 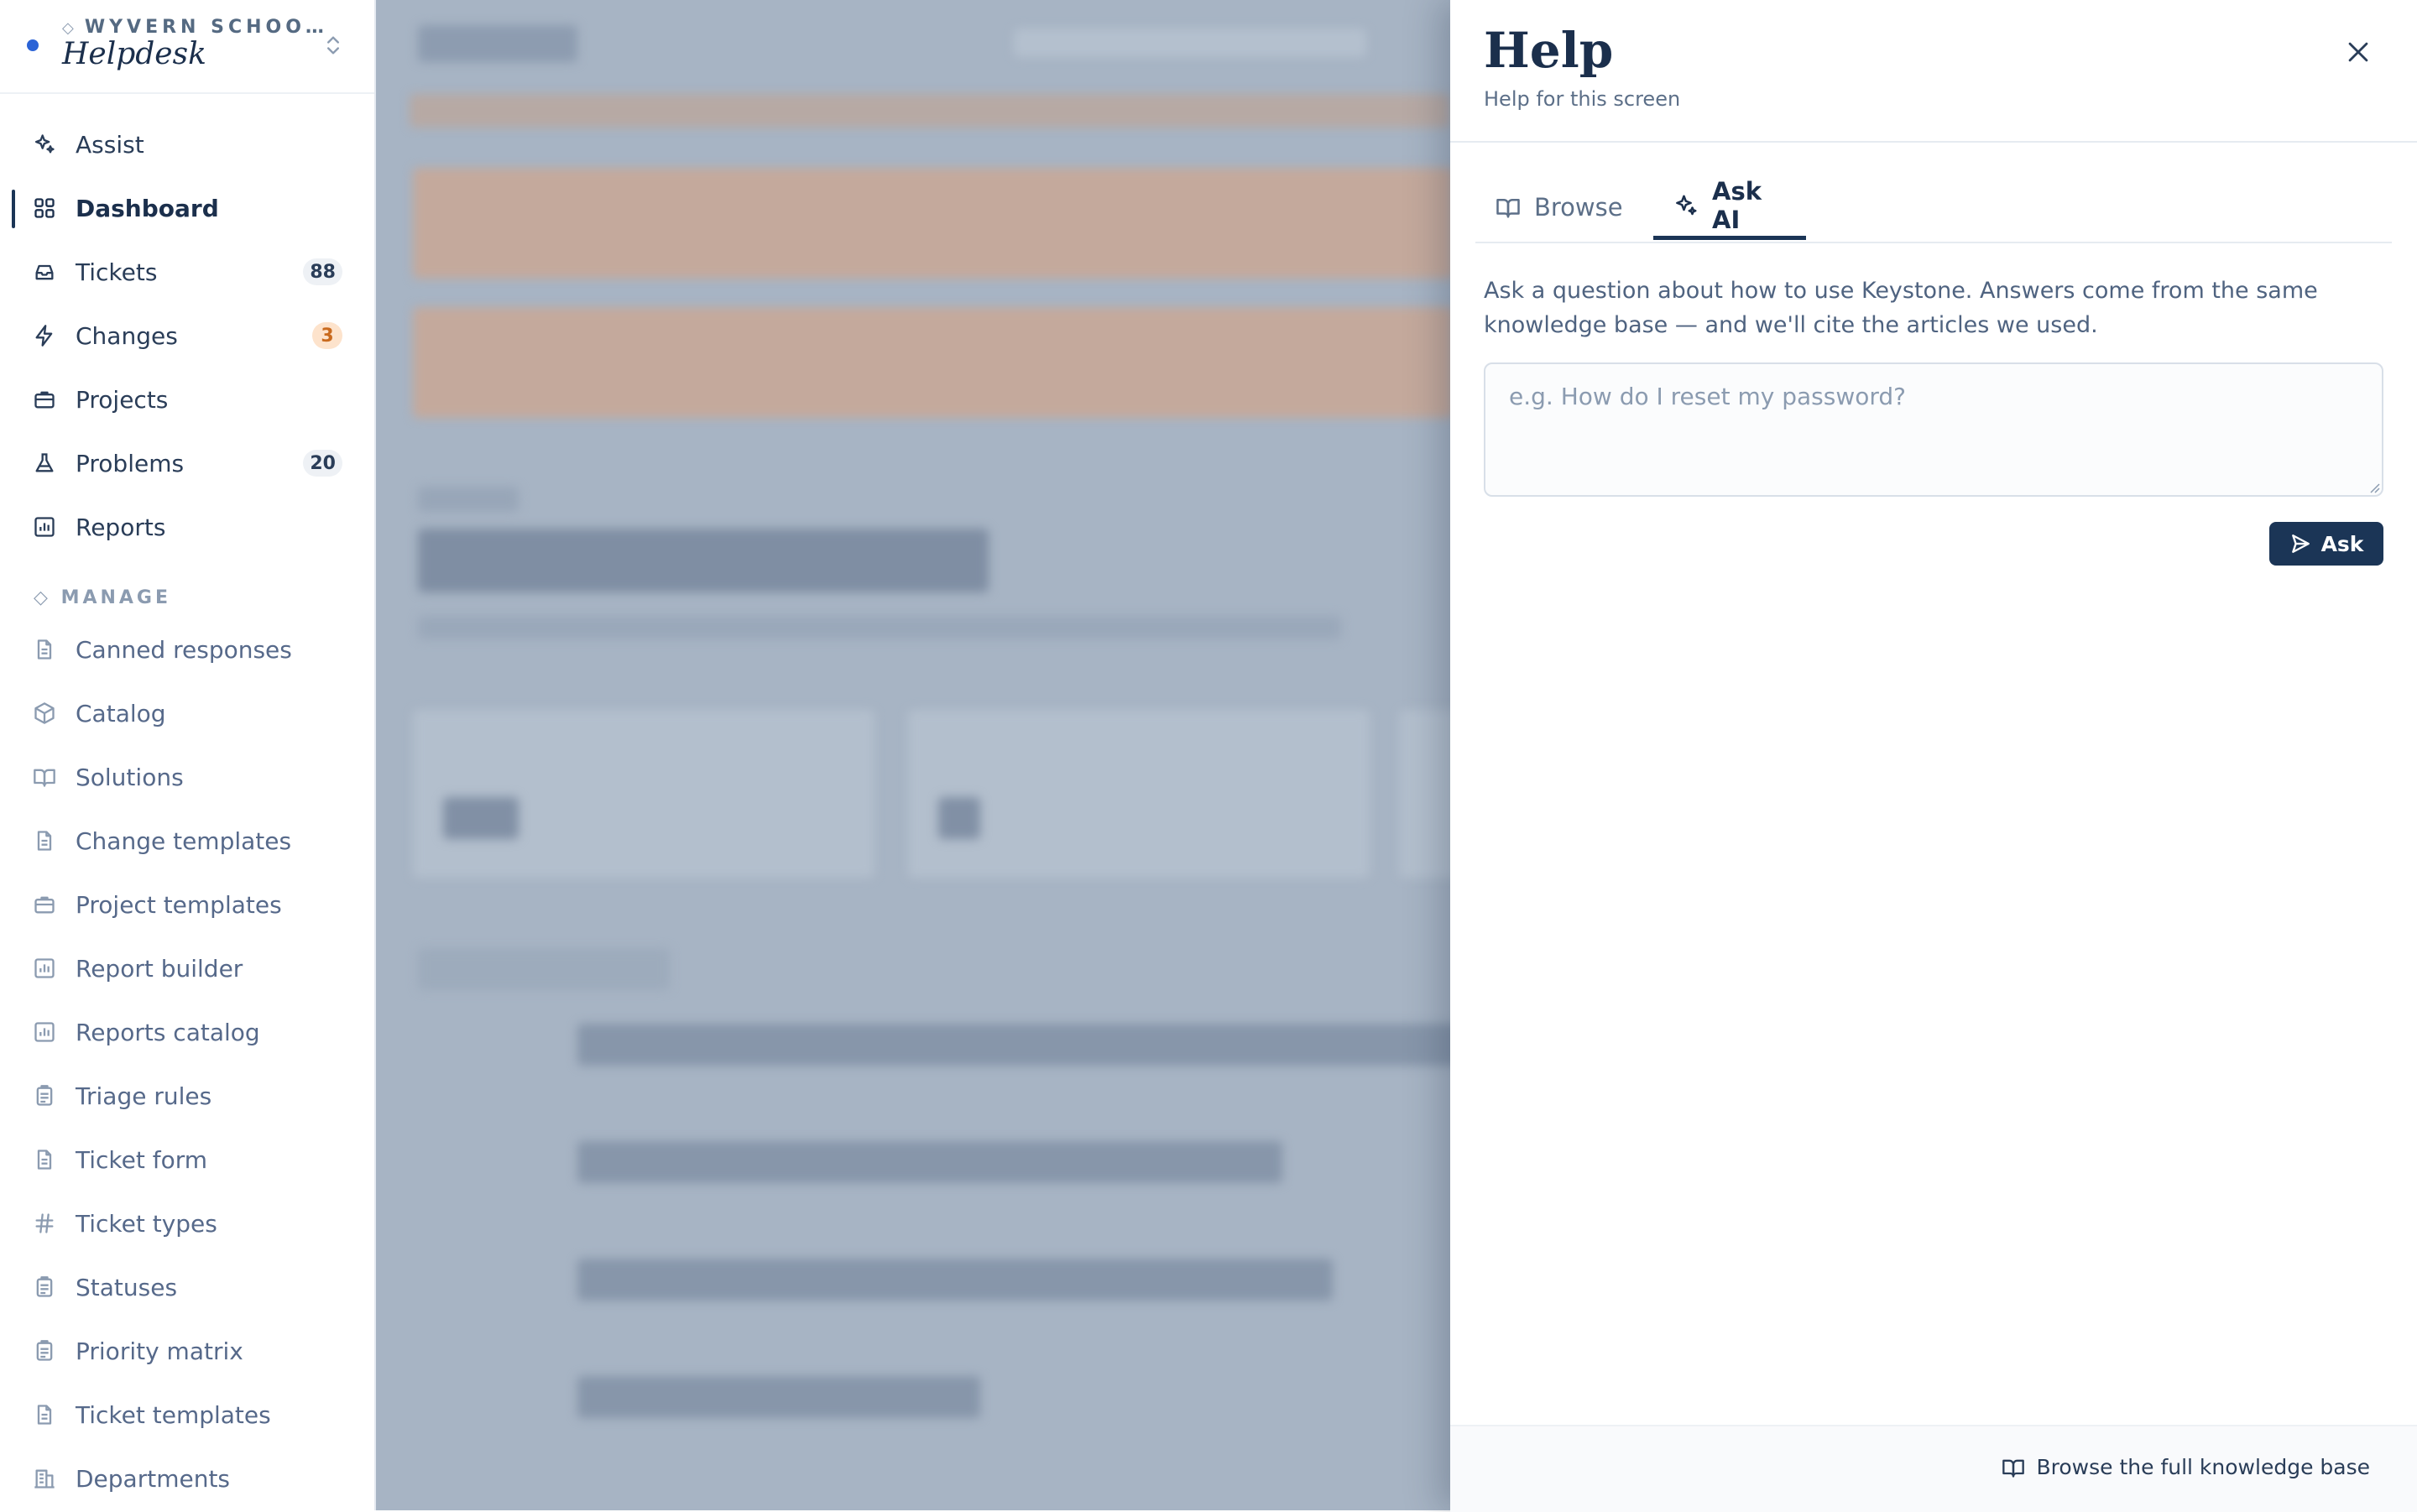 What do you see at coordinates (117, 272) in the screenshot?
I see `nav-item-label: Tickets` at bounding box center [117, 272].